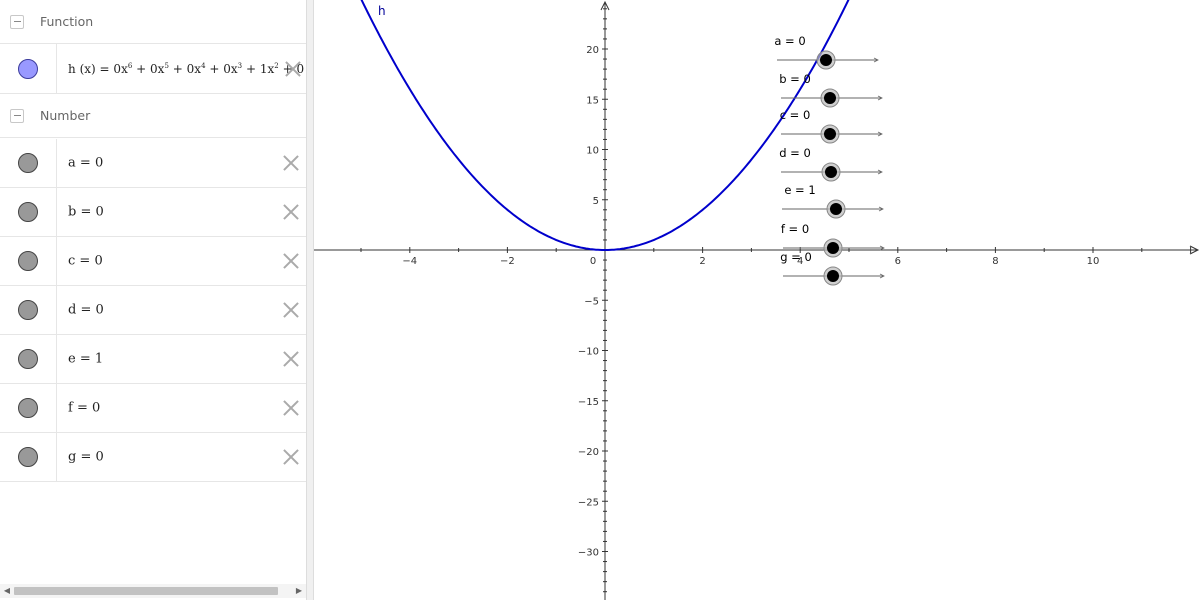  Describe the element at coordinates (588, 402) in the screenshot. I see `y-tick-label: −15` at that location.